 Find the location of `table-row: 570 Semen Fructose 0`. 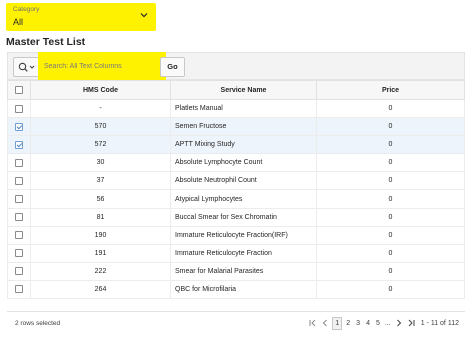

table-row: 570 Semen Fructose 0 is located at coordinates (236, 127).